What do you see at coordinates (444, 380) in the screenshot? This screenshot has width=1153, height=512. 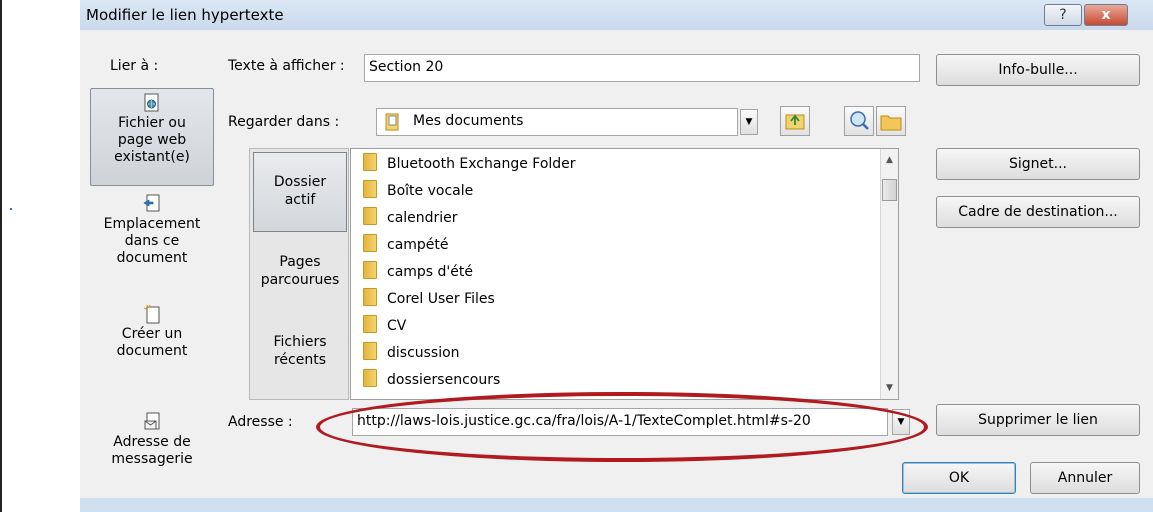 I see `file-name: dossiersencours` at bounding box center [444, 380].